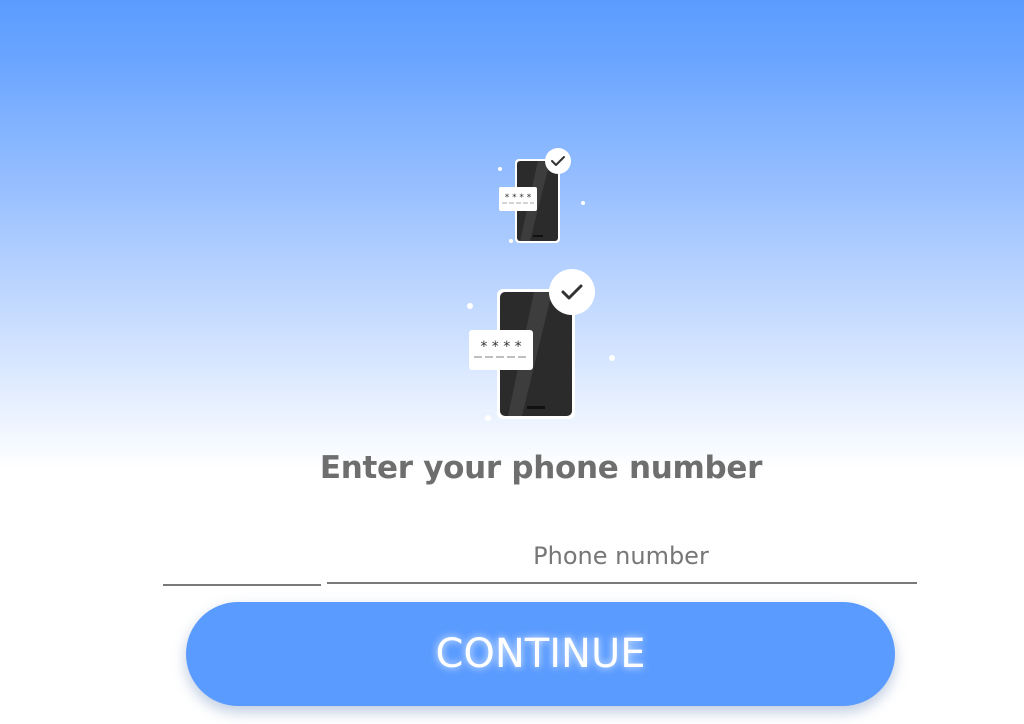 The image size is (1024, 724). What do you see at coordinates (540, 654) in the screenshot?
I see `continue-button: CONTINUE` at bounding box center [540, 654].